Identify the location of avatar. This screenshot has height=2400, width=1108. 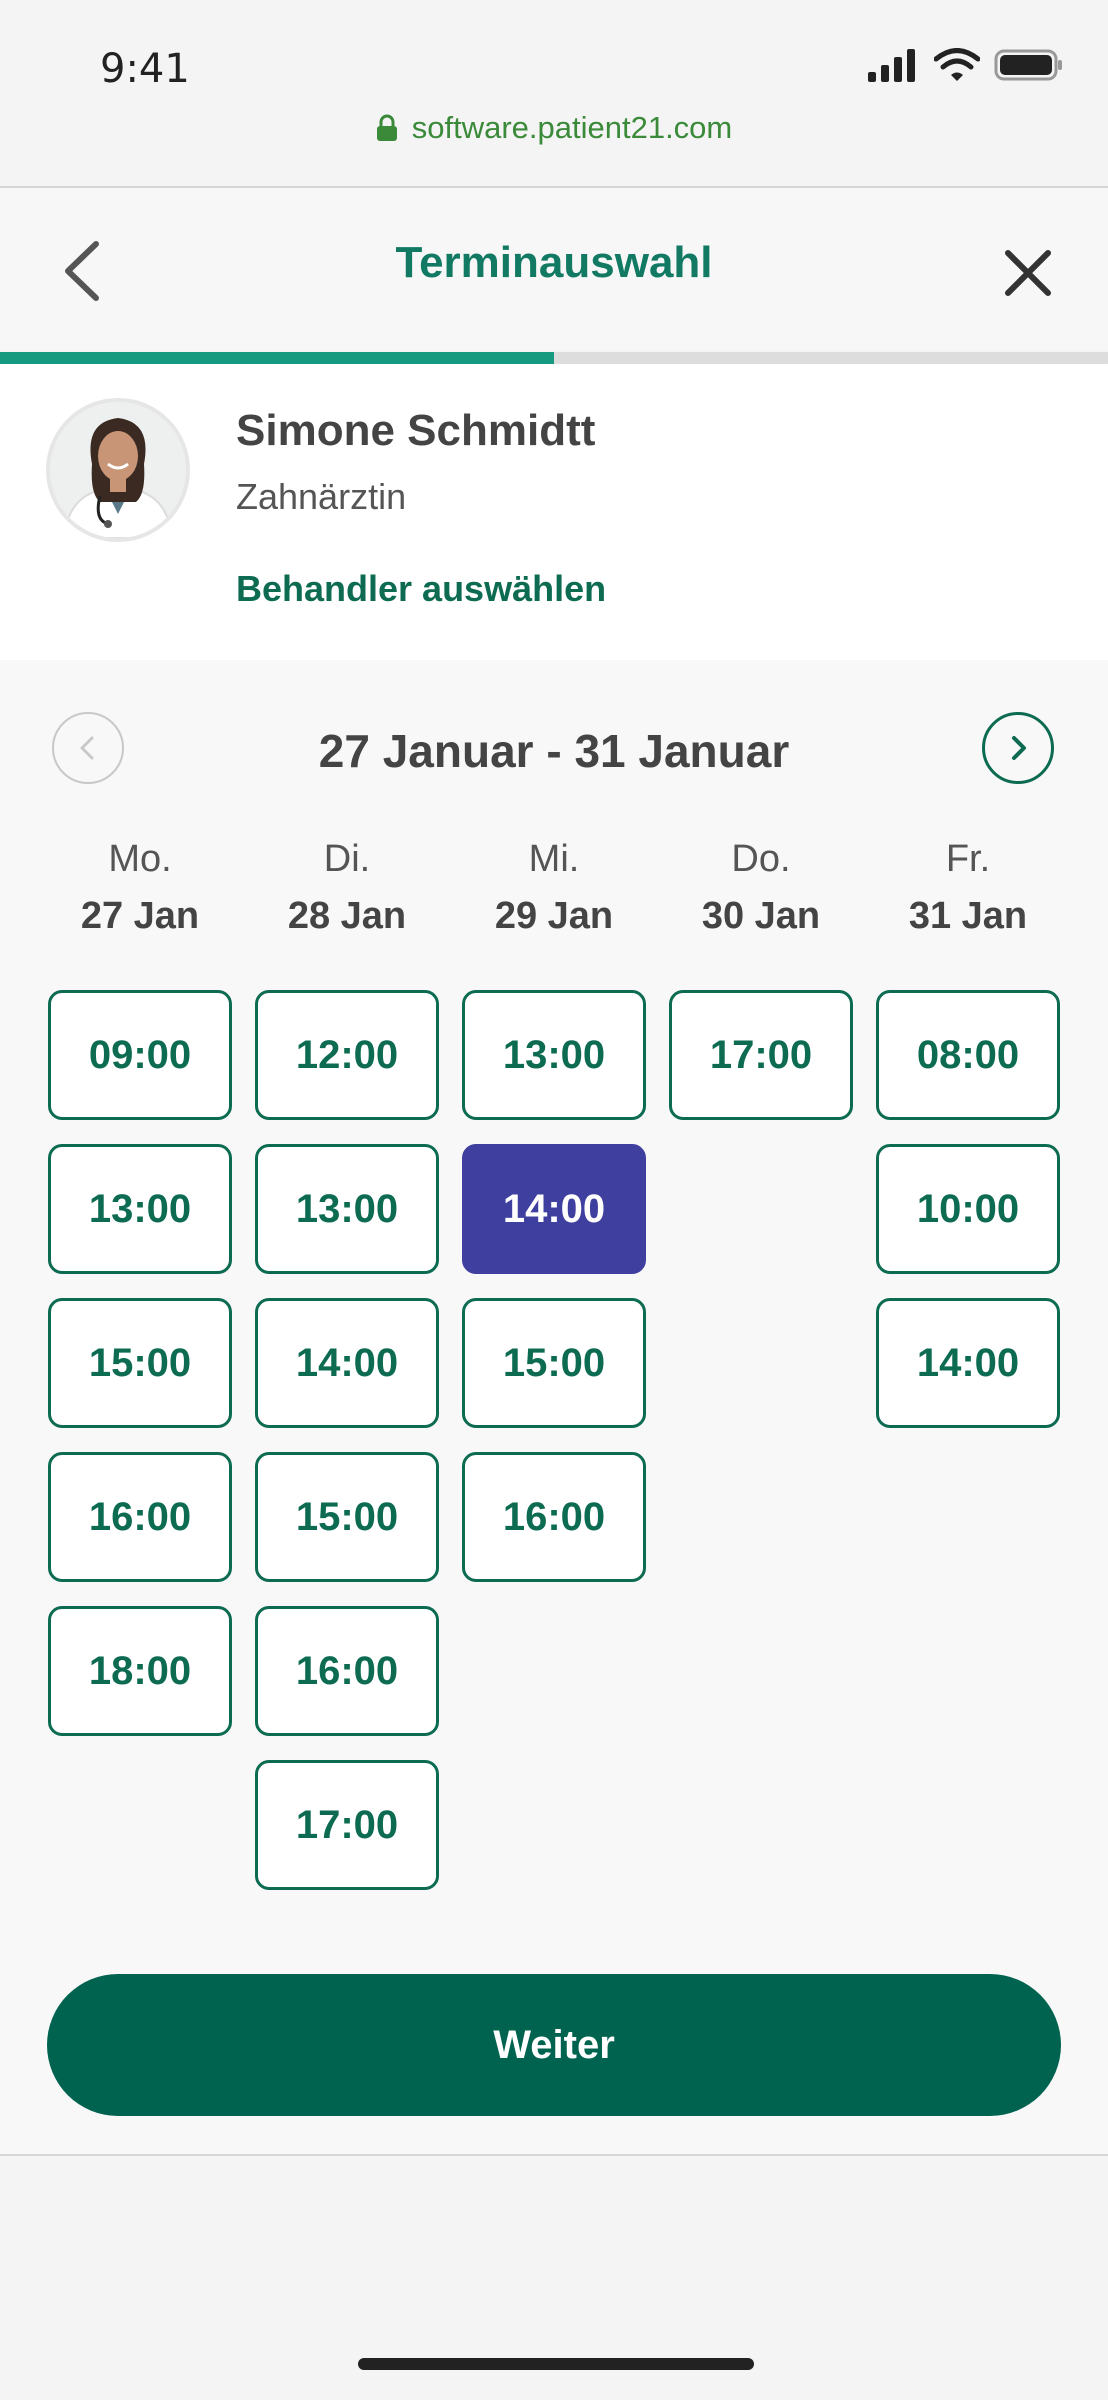
(118, 470).